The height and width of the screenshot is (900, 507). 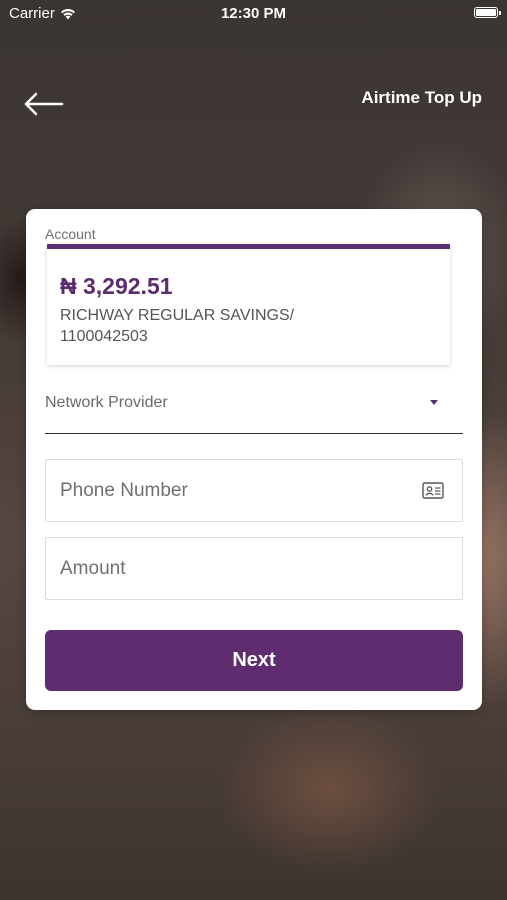 I want to click on account-balance: ₦ 3,292.51, so click(x=116, y=286).